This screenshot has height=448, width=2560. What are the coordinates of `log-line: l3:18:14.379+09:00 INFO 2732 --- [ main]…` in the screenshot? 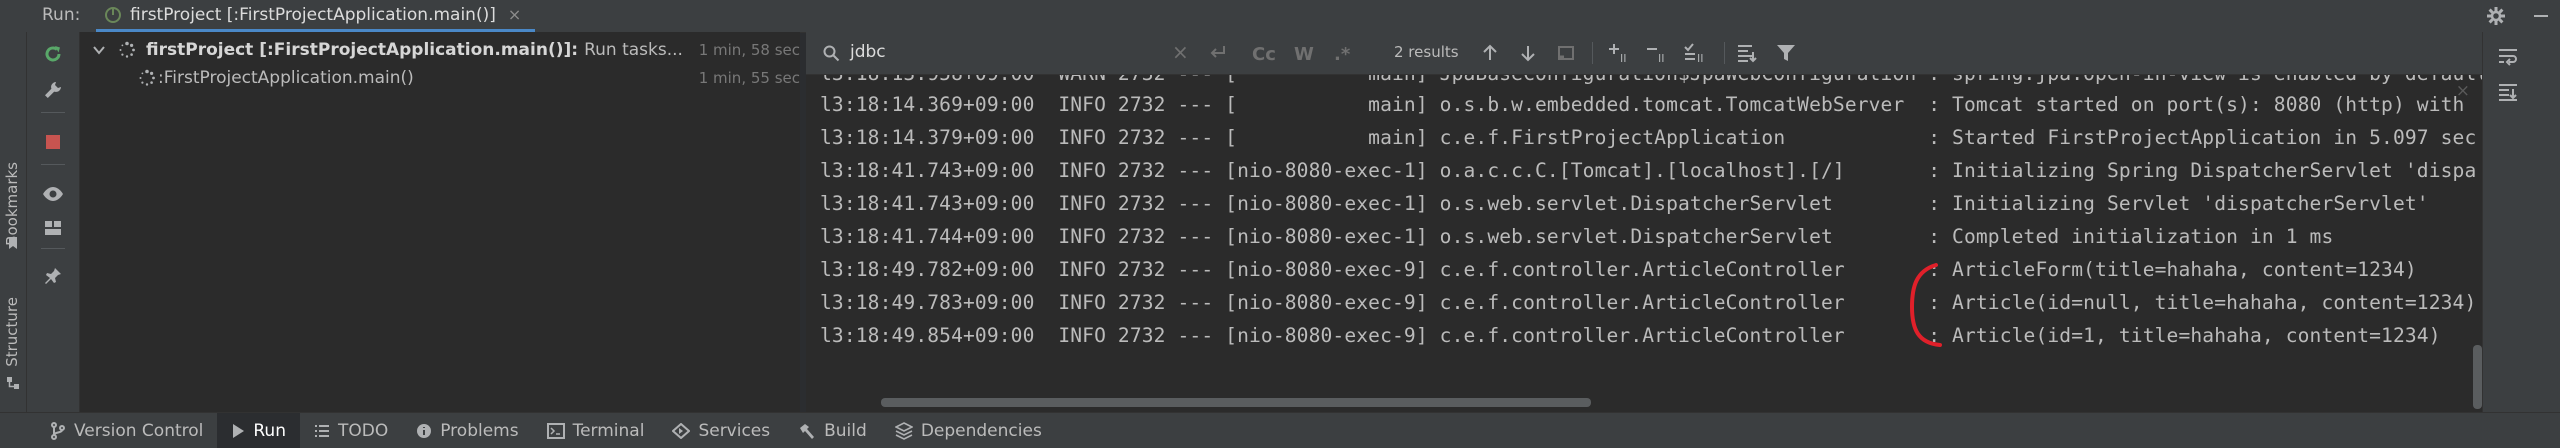 It's located at (1648, 137).